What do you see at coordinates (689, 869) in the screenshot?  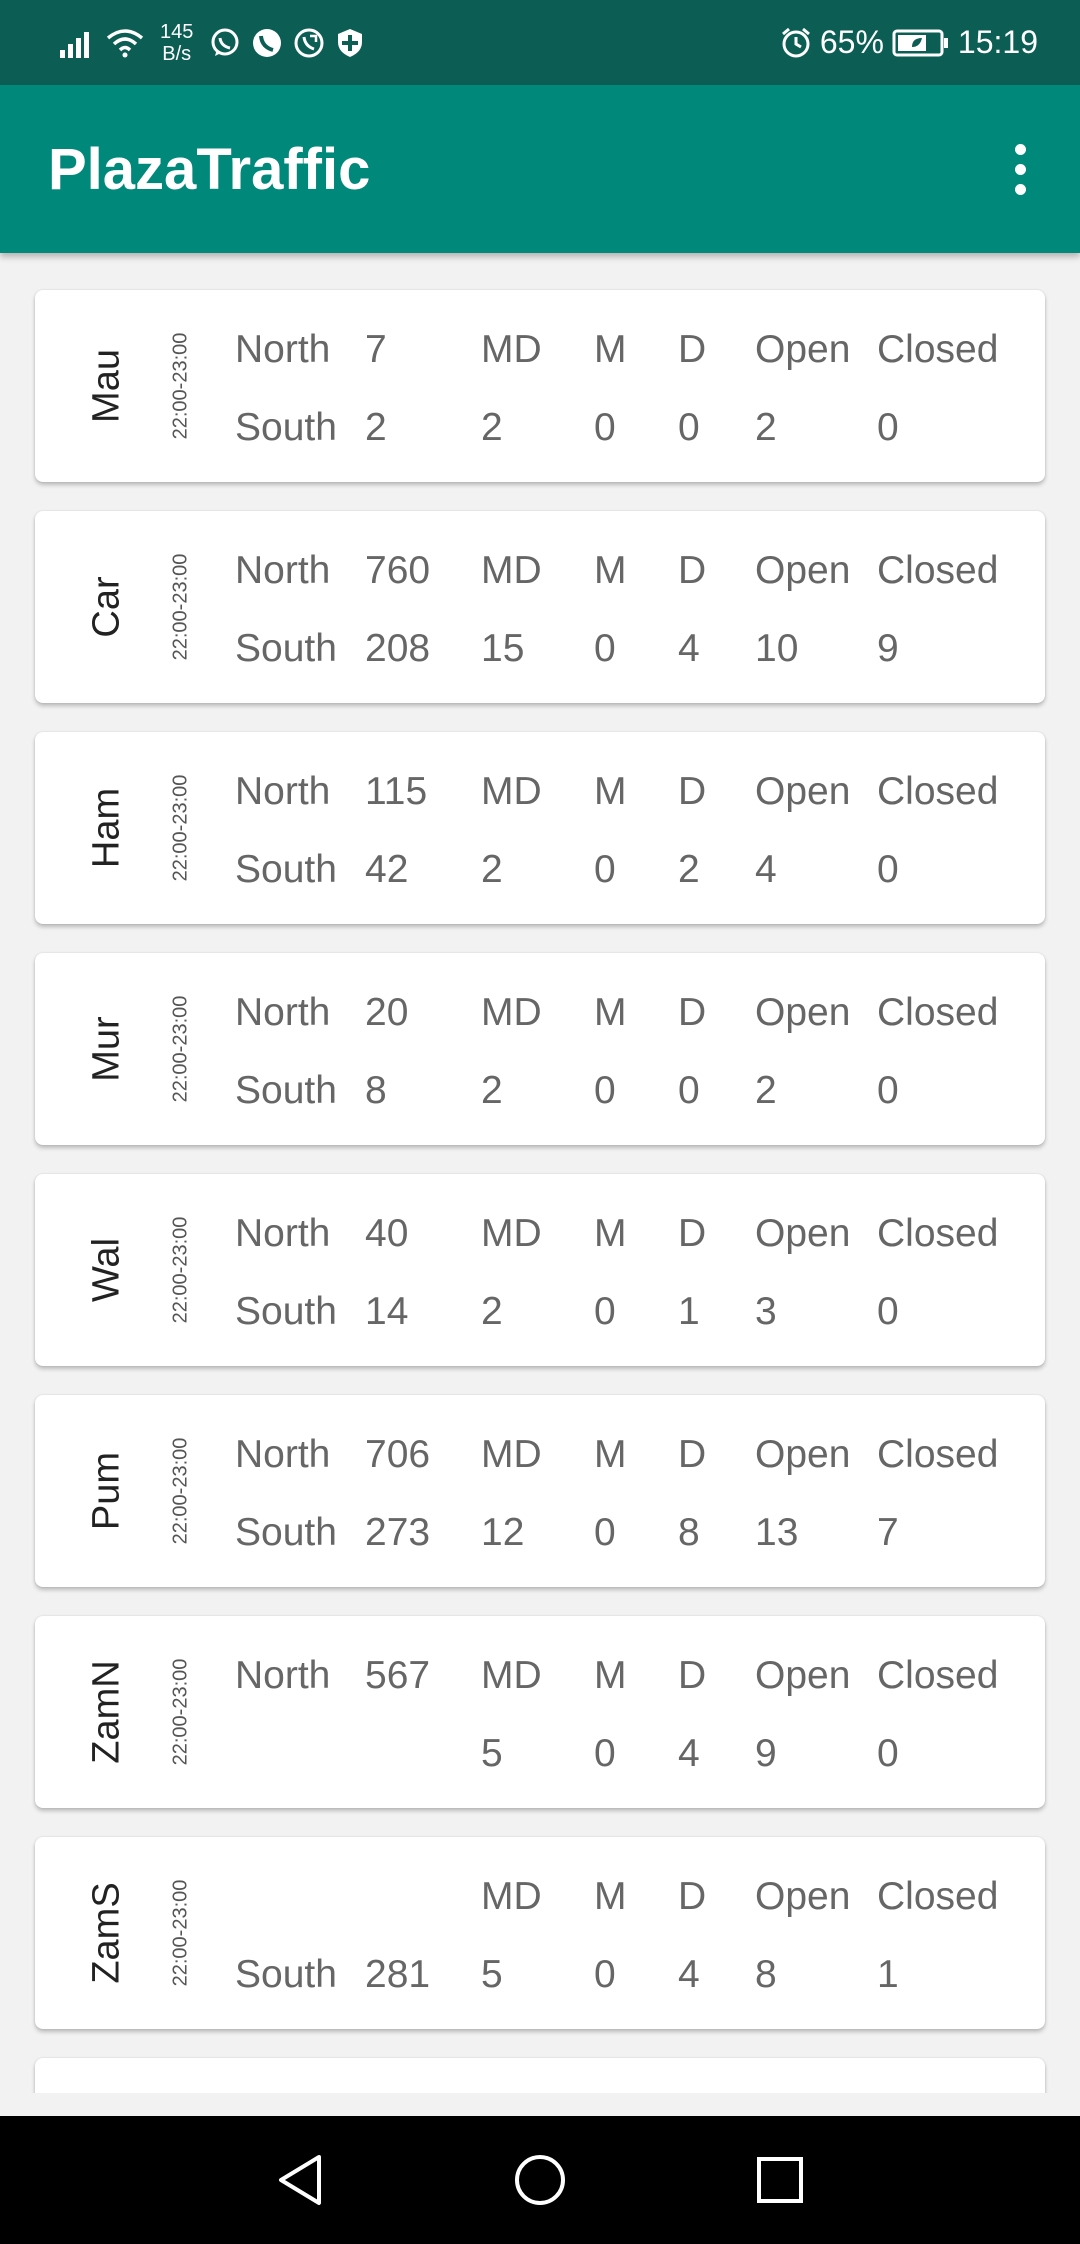 I see `row2-d: 2` at bounding box center [689, 869].